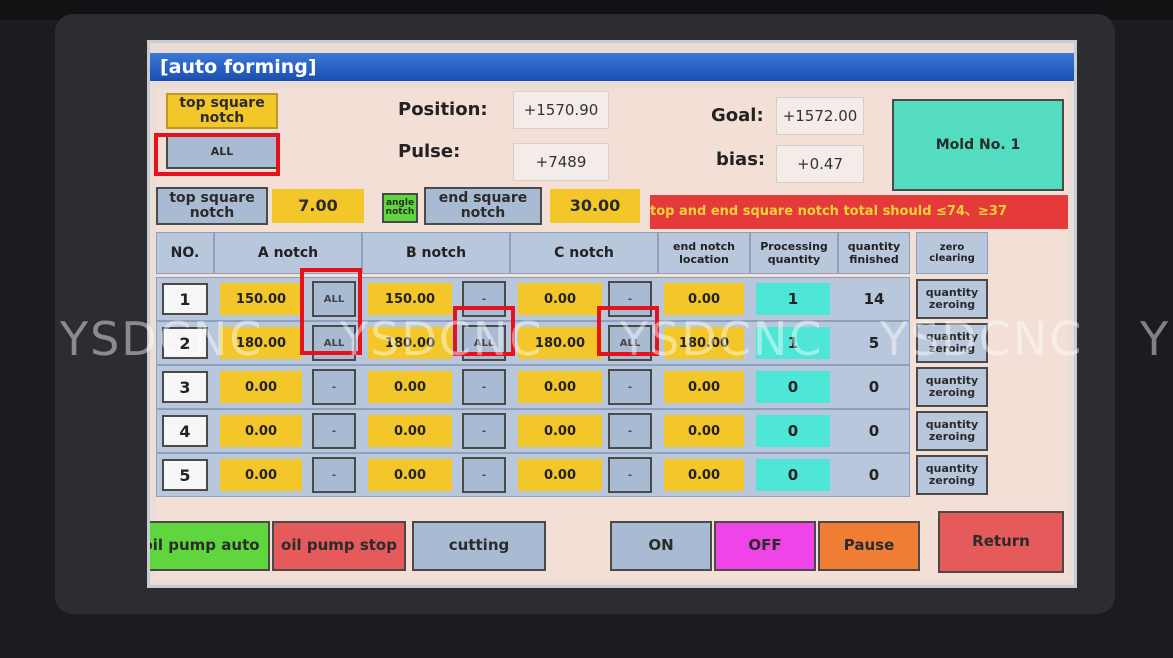 The image size is (1173, 658). Describe the element at coordinates (429, 151) in the screenshot. I see `pulse-label: Pulse:` at that location.